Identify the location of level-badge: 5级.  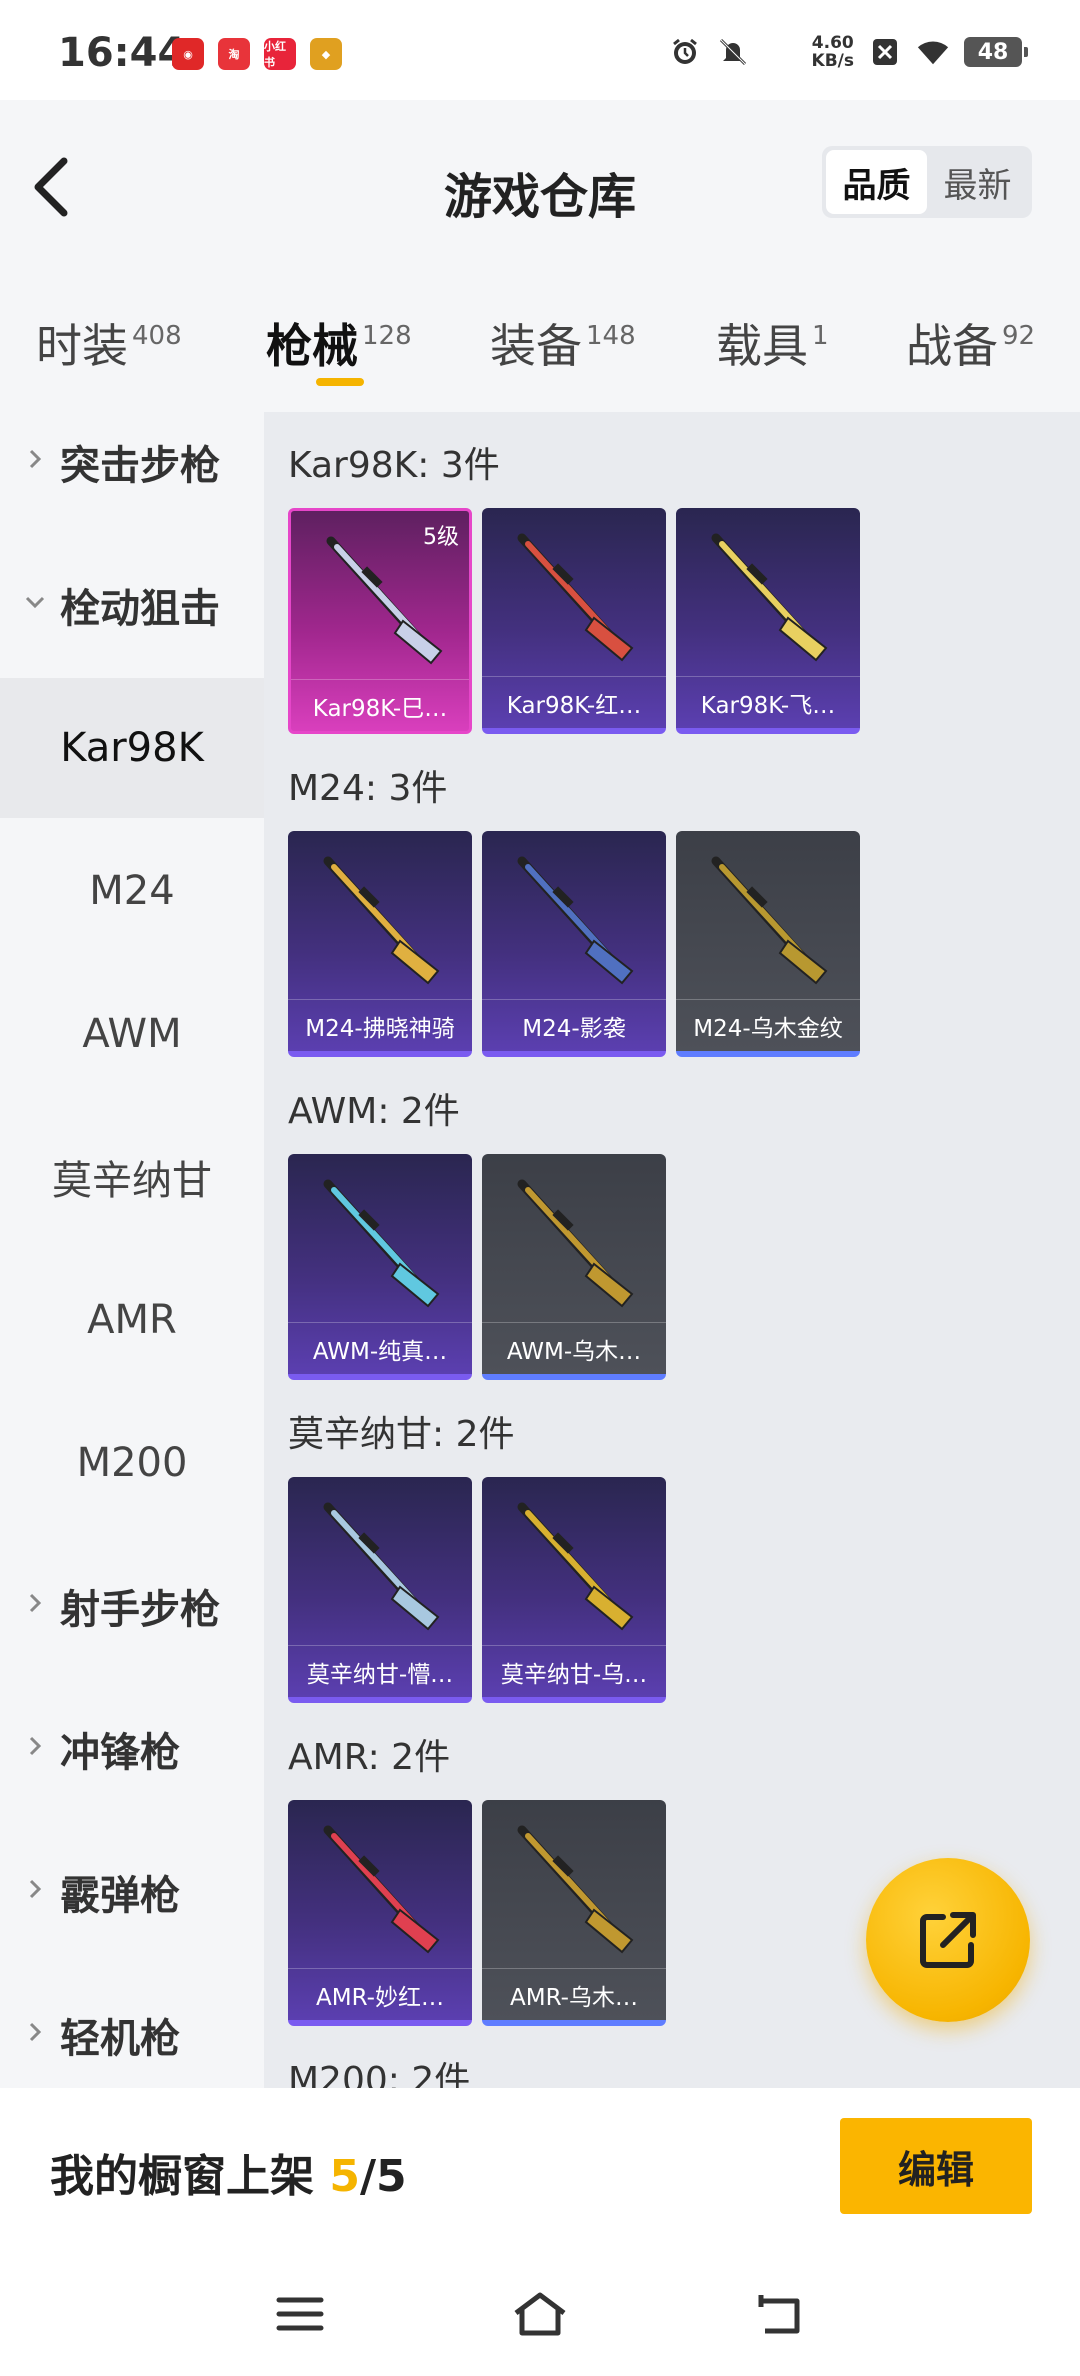
(441, 537).